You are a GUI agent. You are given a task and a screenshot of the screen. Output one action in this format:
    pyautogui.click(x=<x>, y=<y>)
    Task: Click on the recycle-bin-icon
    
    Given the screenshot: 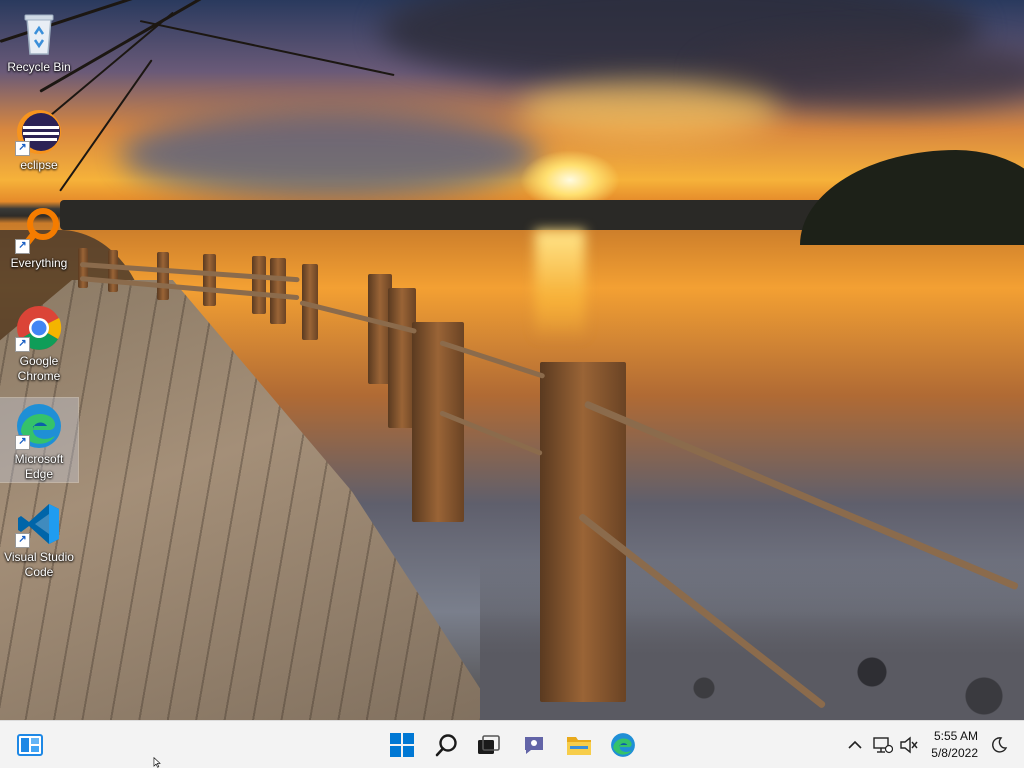 What is the action you would take?
    pyautogui.click(x=39, y=34)
    